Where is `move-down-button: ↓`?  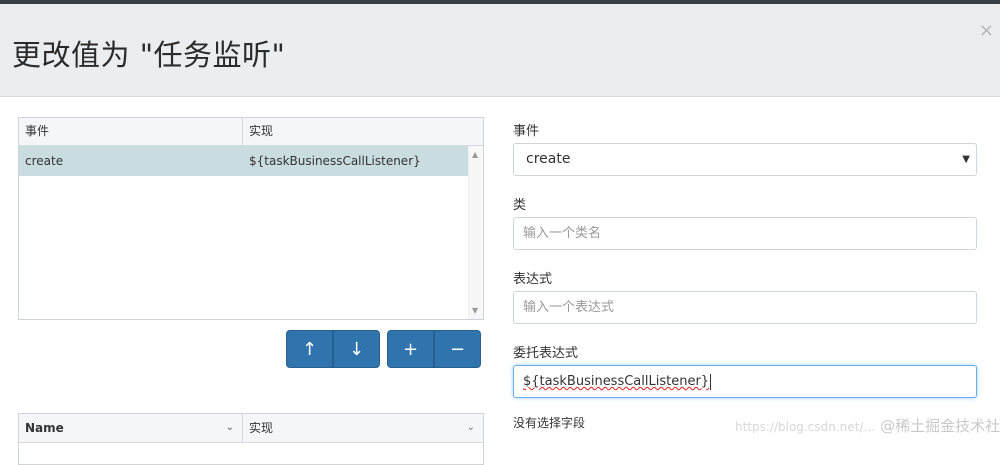
move-down-button: ↓ is located at coordinates (356, 349).